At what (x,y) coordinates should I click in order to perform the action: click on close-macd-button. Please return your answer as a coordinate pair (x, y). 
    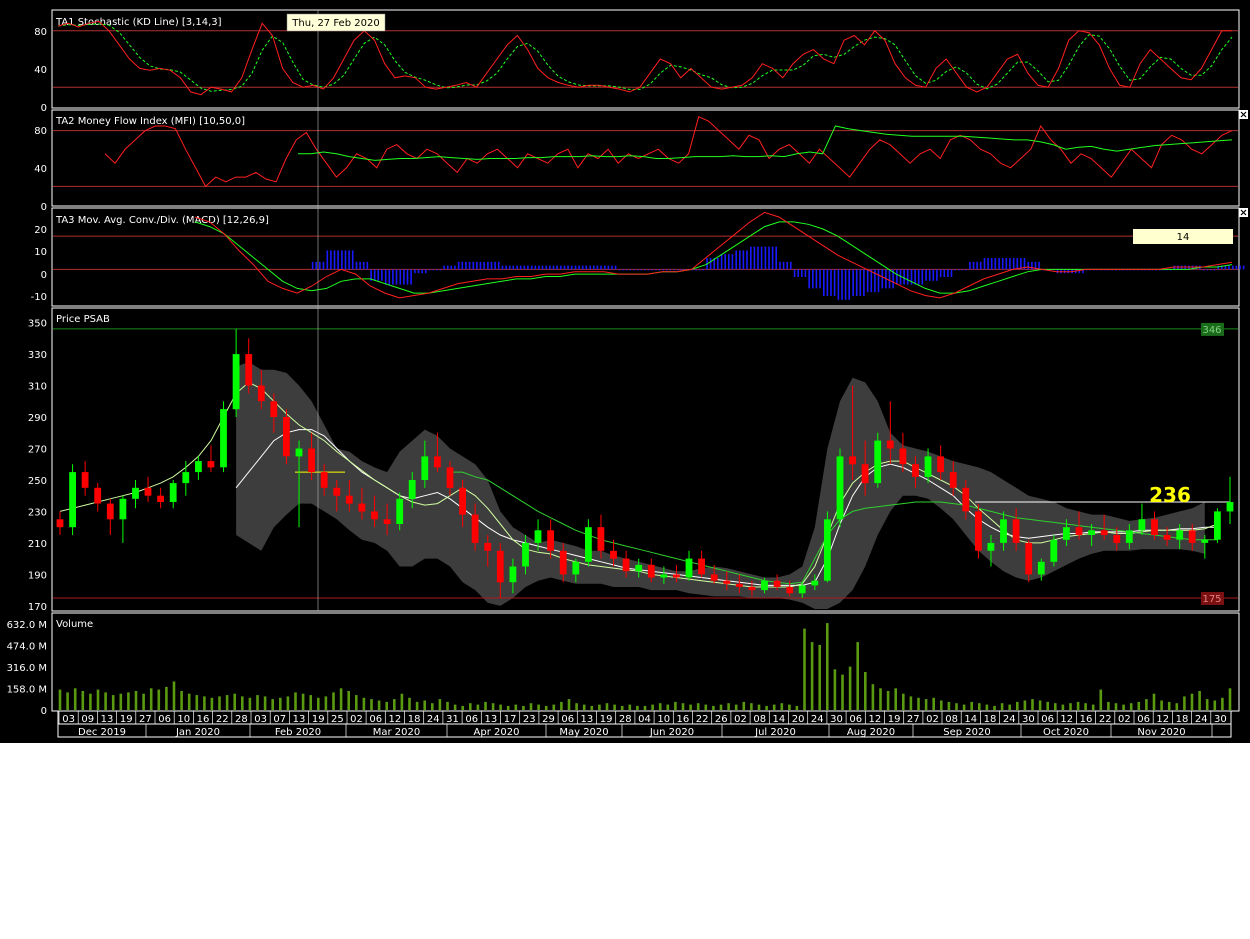
    Looking at the image, I should click on (1243, 212).